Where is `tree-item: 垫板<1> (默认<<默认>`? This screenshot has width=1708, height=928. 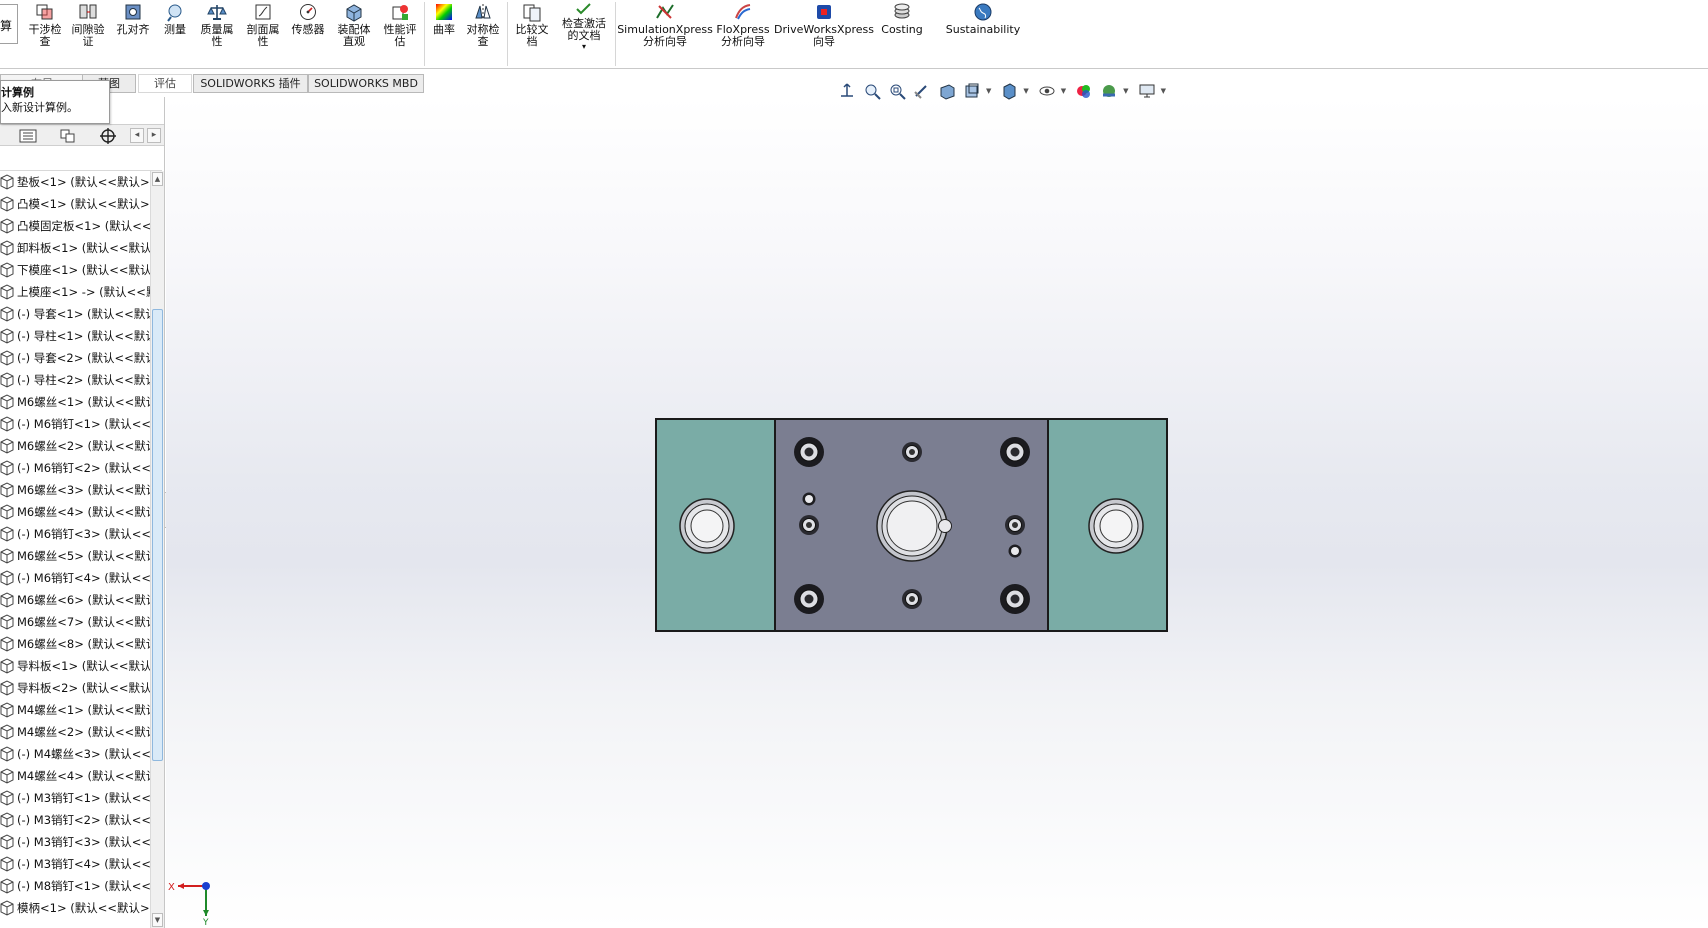
tree-item: 垫板<1> (默认<<默认> is located at coordinates (75, 182).